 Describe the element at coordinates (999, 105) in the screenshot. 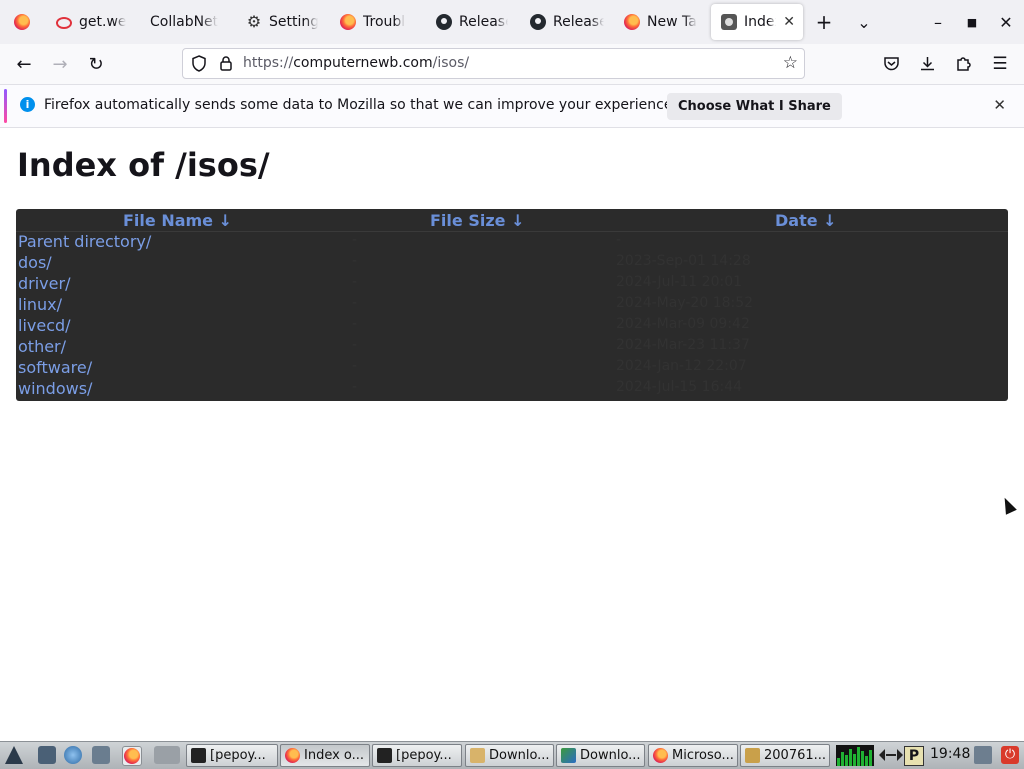

I see `close-notification-icon: ✕` at that location.